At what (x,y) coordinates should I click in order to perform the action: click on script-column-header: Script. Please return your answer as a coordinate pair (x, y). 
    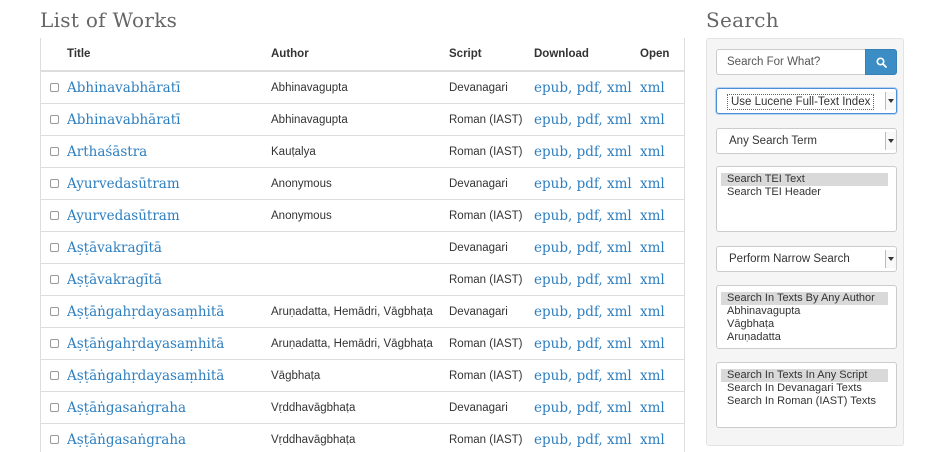
    Looking at the image, I should click on (491, 55).